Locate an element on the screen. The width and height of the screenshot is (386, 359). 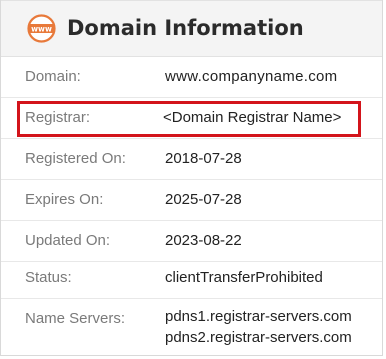
domain-value: www.companyname.com is located at coordinates (251, 76).